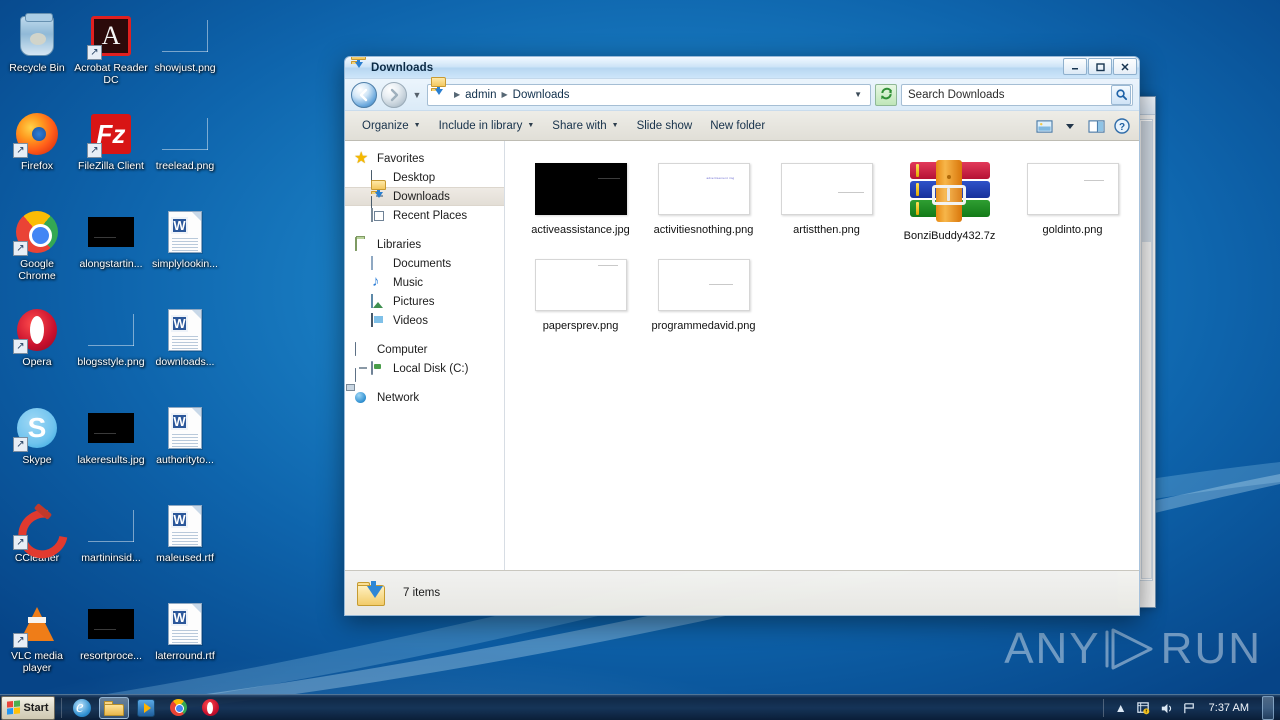 This screenshot has width=1280, height=720. What do you see at coordinates (580, 285) in the screenshot?
I see `file-thumbnail` at bounding box center [580, 285].